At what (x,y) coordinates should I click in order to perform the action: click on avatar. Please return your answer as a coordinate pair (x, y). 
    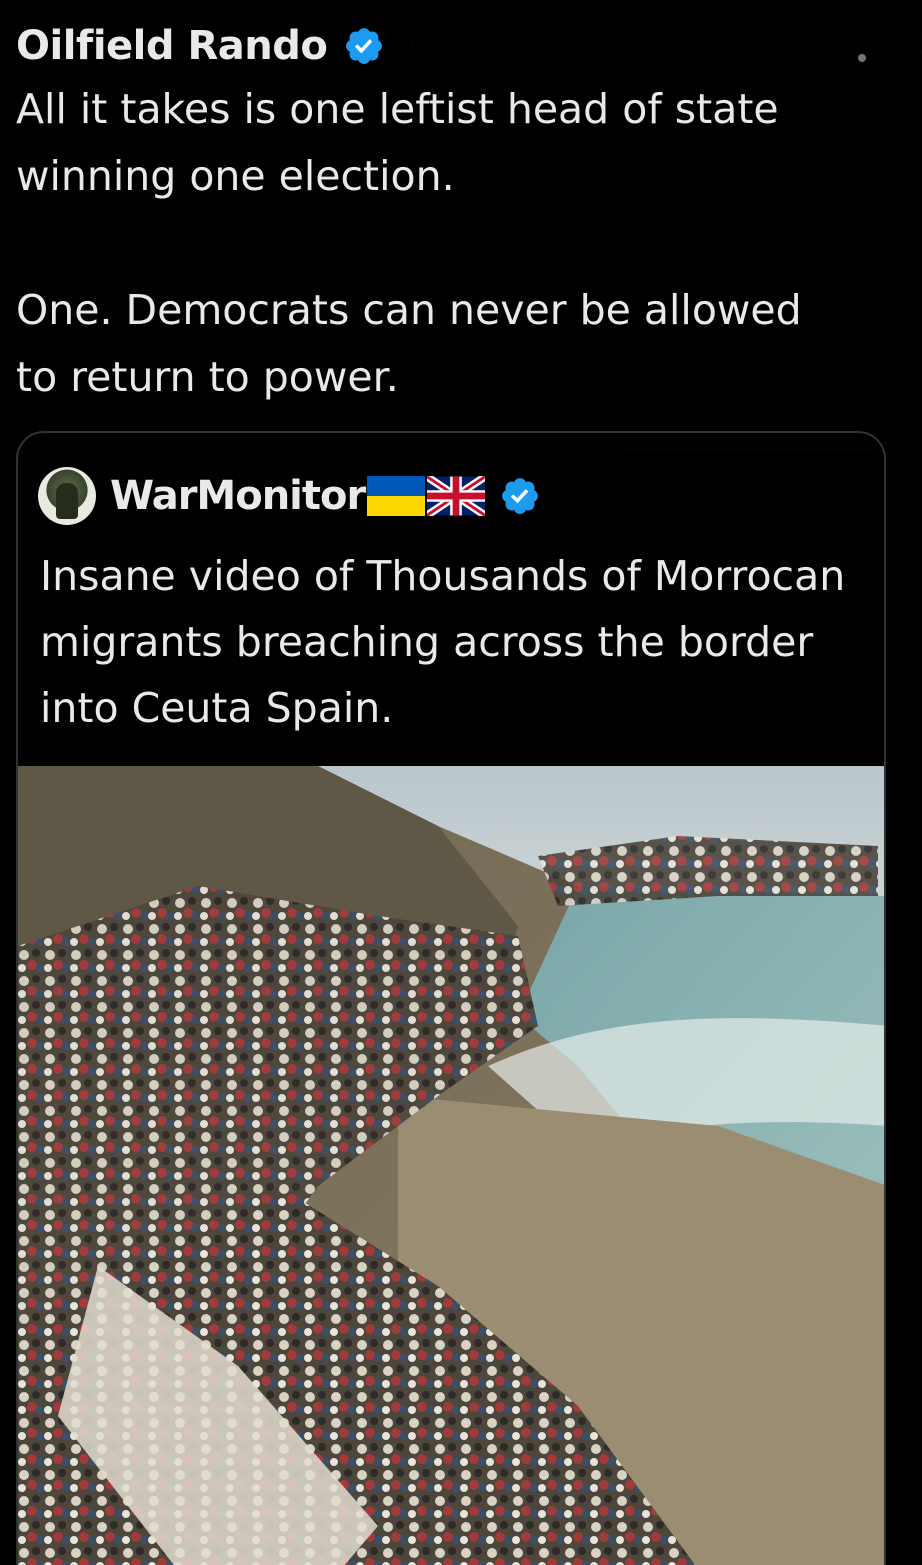
    Looking at the image, I should click on (67, 496).